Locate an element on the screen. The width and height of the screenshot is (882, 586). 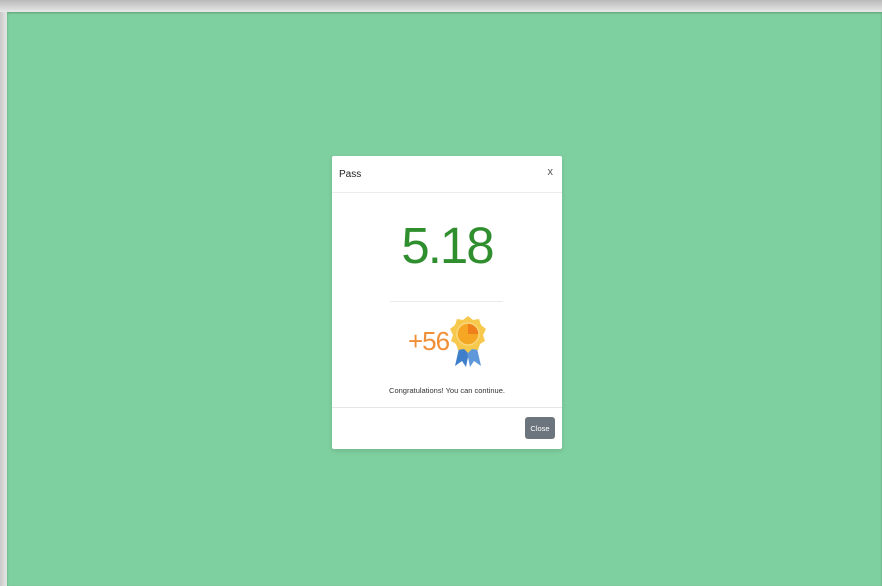
modal-title: Pass is located at coordinates (350, 174).